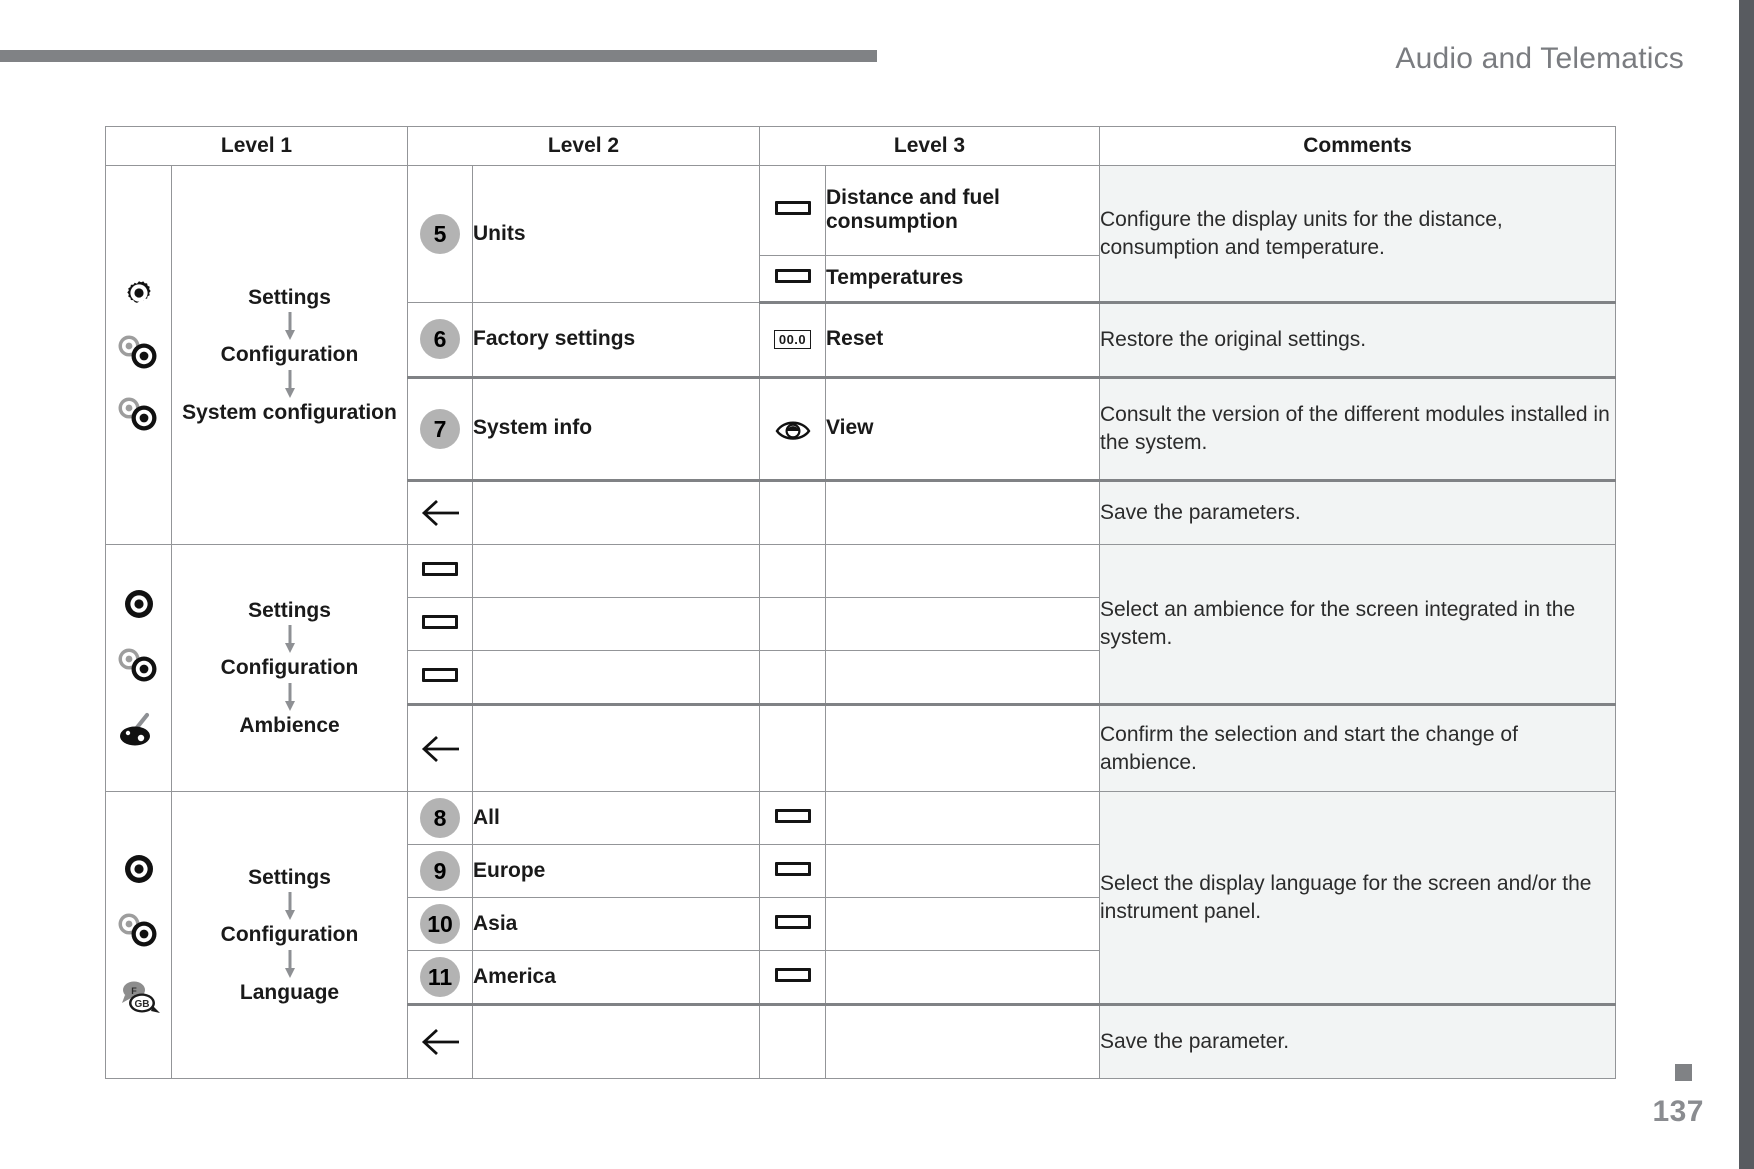 This screenshot has height=1169, width=1754. What do you see at coordinates (1678, 1111) in the screenshot?
I see `page-number: 137` at bounding box center [1678, 1111].